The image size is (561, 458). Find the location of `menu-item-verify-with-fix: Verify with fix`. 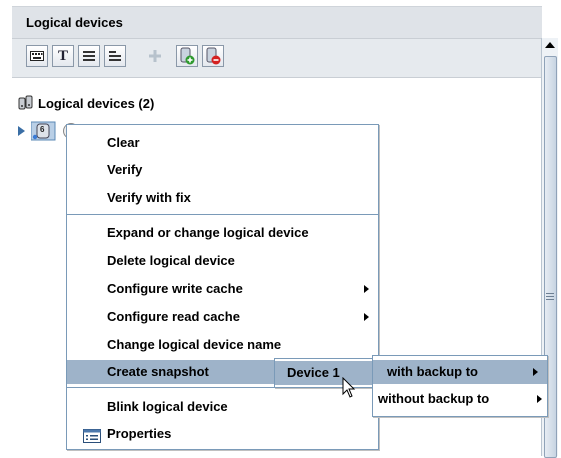

menu-item-verify-with-fix: Verify with fix is located at coordinates (222, 198).